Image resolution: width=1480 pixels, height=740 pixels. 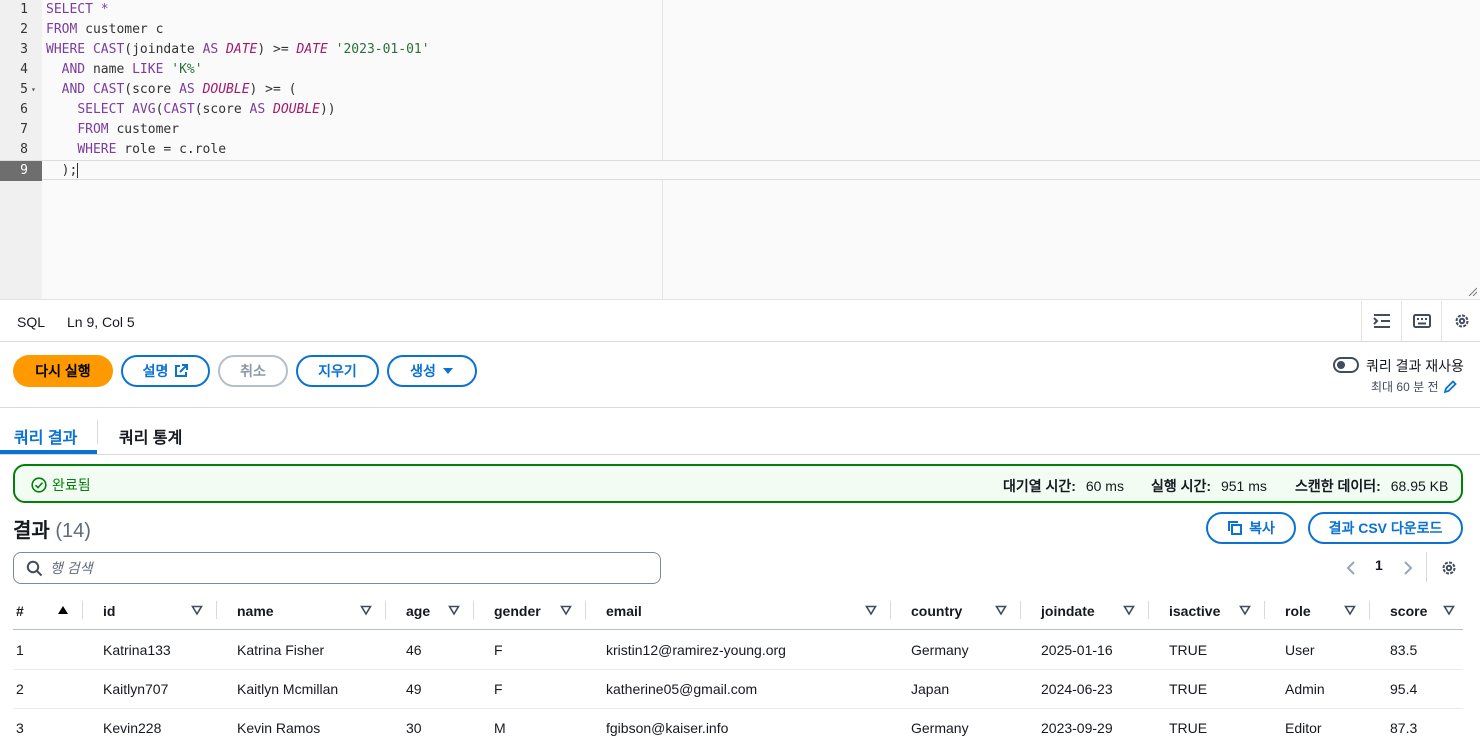 I want to click on column-header-isactive: isactive, so click(x=1194, y=611).